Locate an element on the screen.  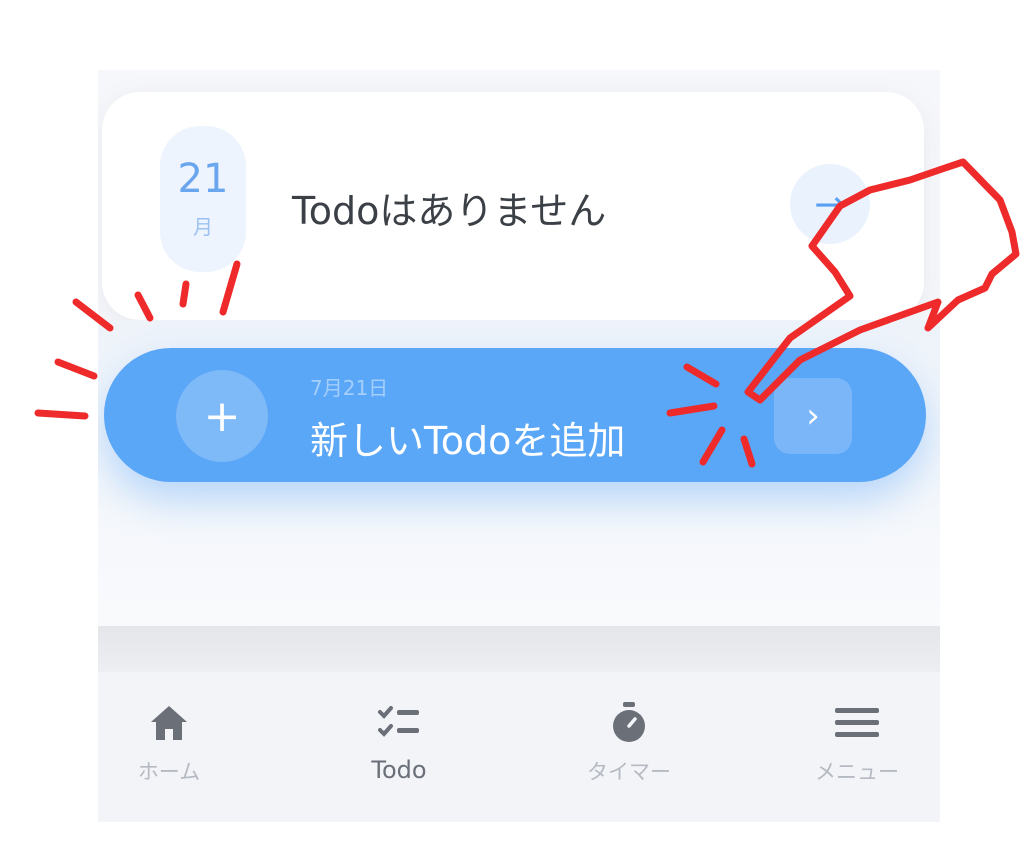
plus-icon: + is located at coordinates (222, 416).